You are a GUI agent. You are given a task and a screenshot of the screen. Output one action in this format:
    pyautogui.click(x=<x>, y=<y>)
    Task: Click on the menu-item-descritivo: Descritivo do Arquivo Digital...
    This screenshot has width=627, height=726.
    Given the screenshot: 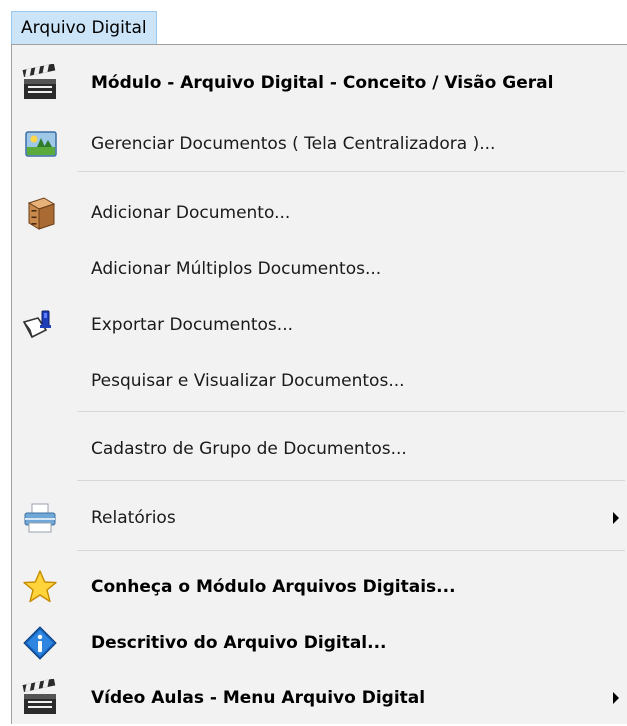 What is the action you would take?
    pyautogui.click(x=319, y=643)
    